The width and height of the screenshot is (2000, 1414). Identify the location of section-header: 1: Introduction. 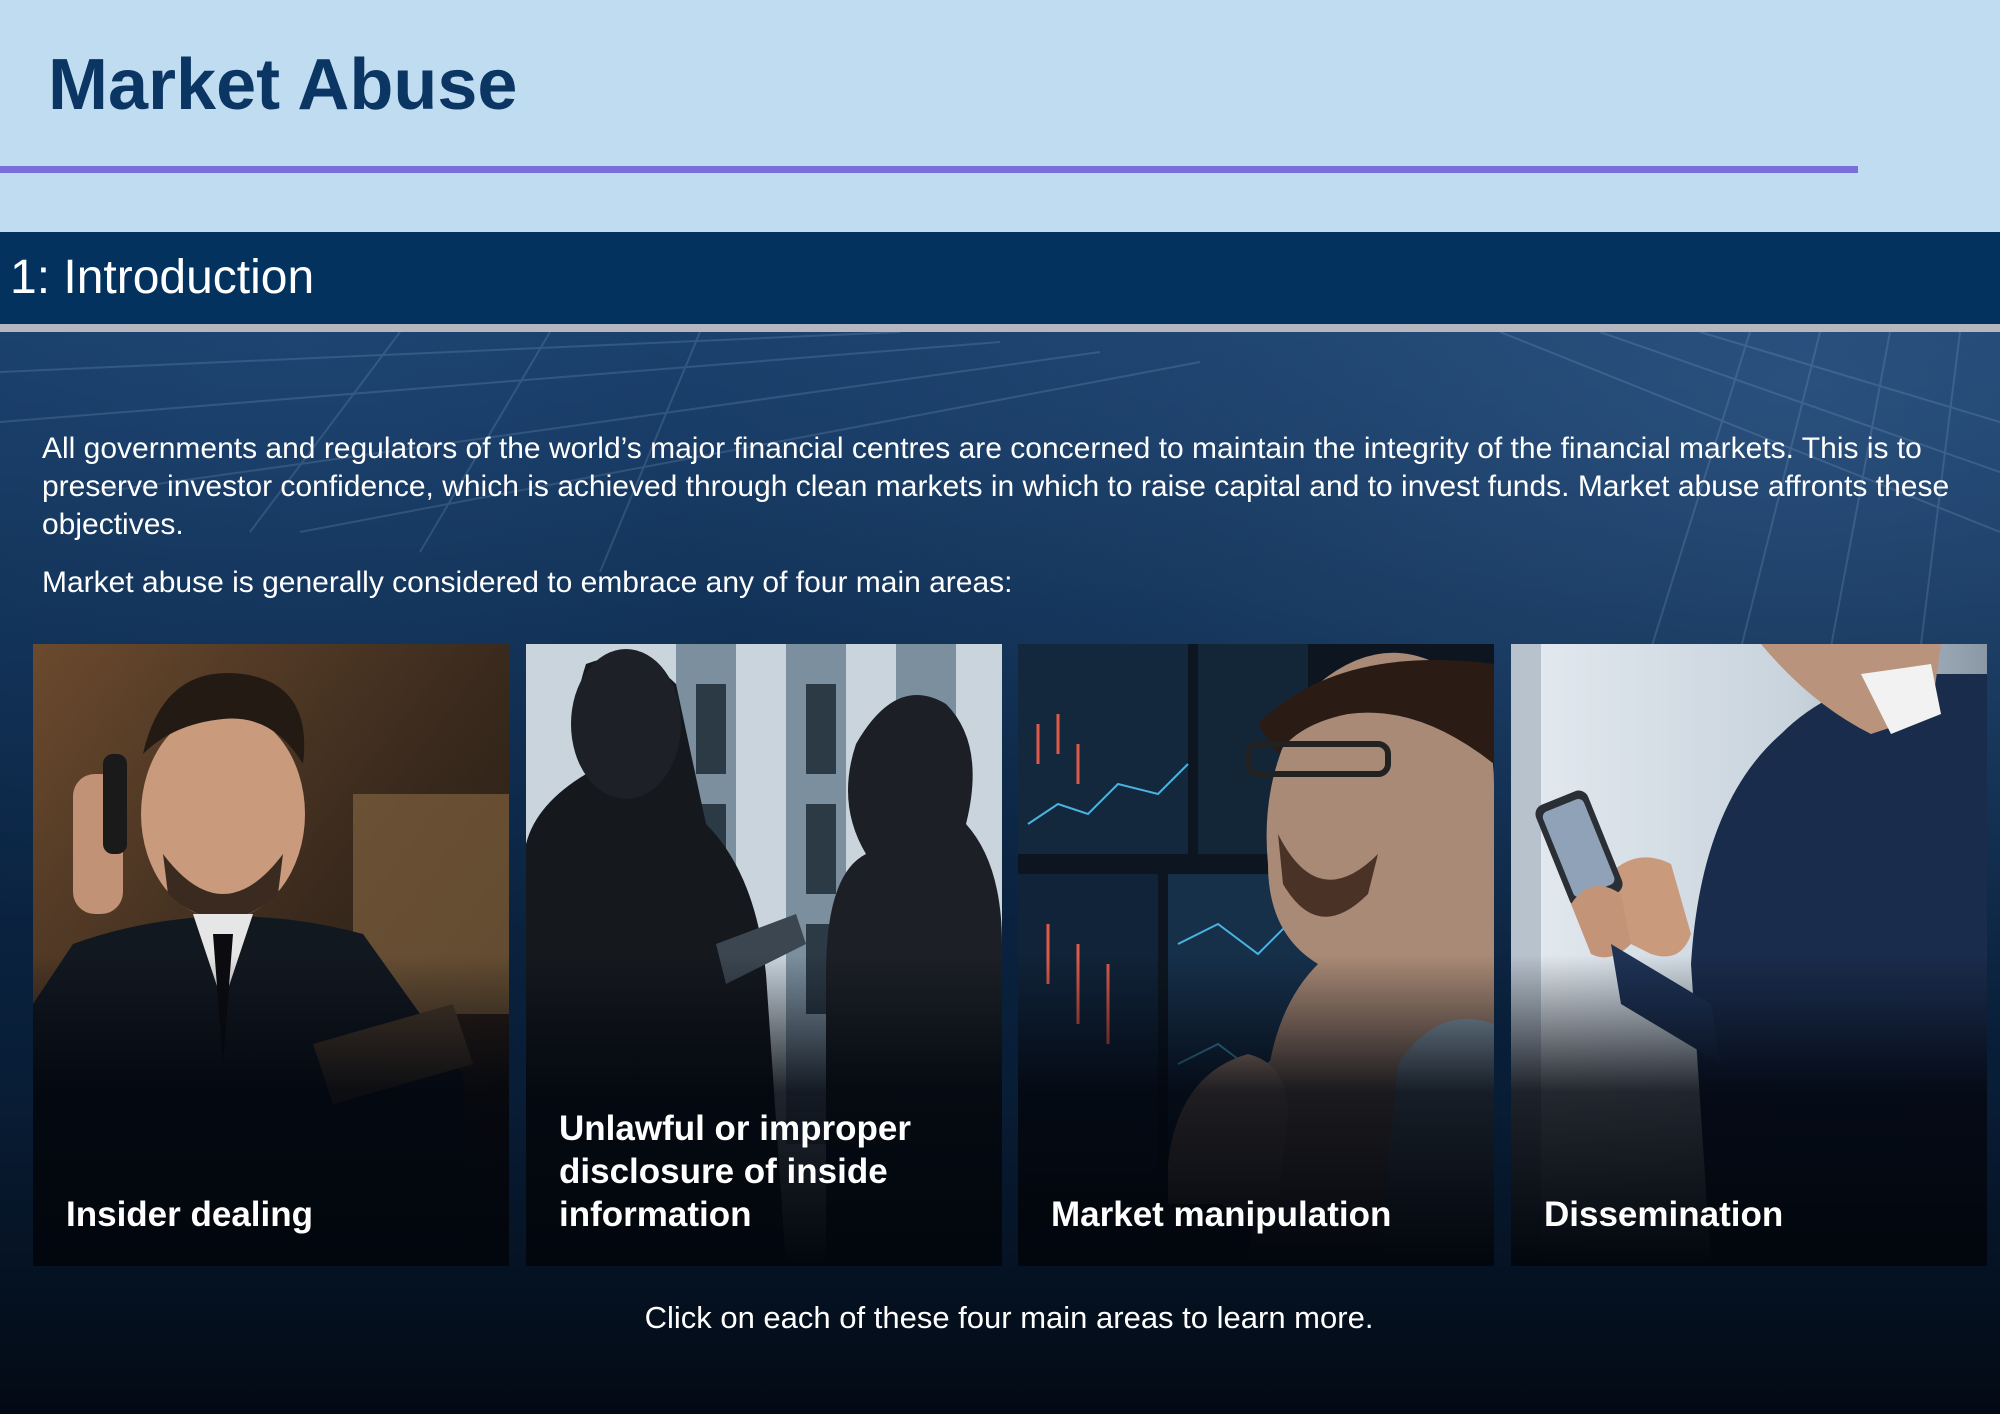
(1000, 278).